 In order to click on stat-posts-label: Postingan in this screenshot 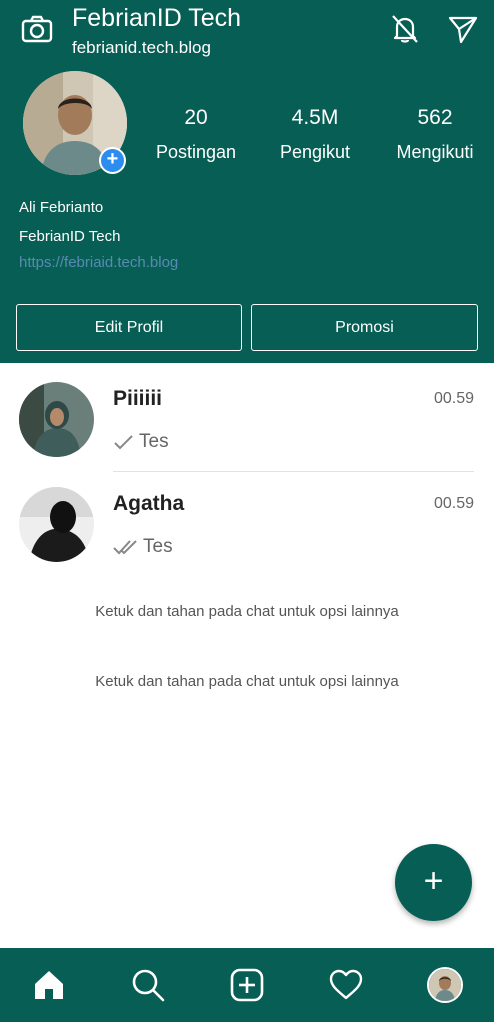, I will do `click(196, 152)`.